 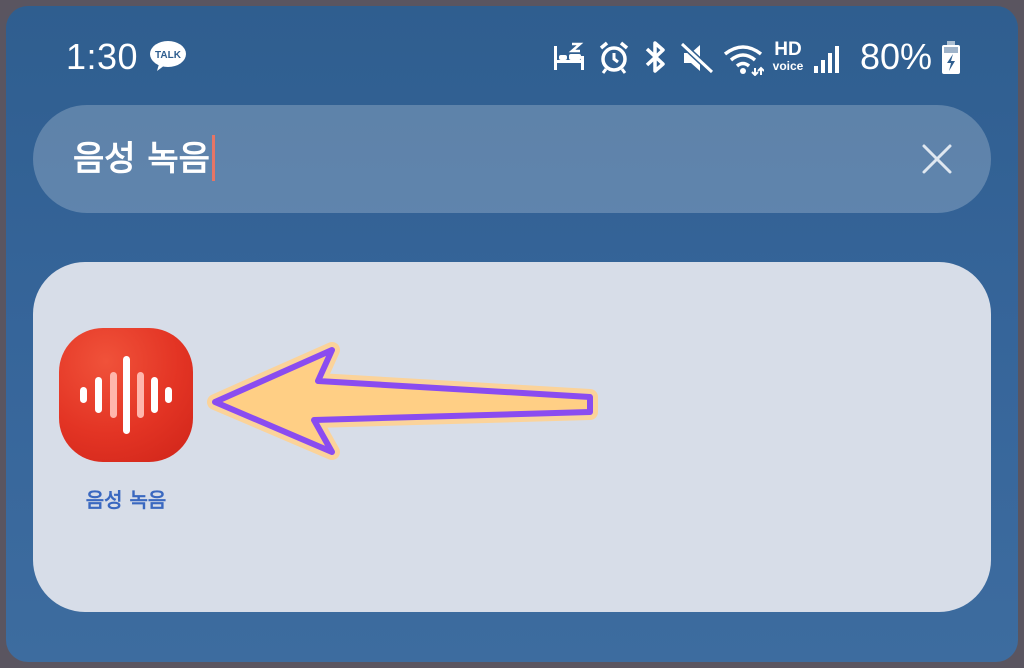 I want to click on hd-label: HD, so click(x=788, y=49).